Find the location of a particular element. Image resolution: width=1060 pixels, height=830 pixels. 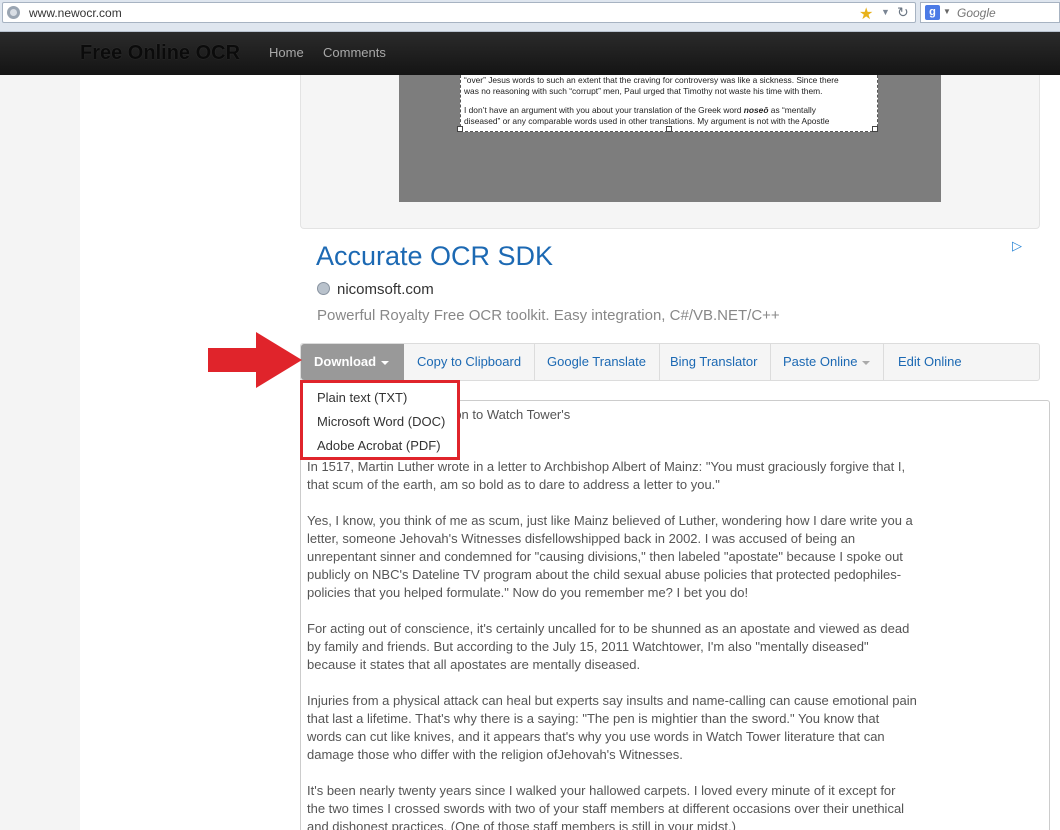

browser-toolbar: www.newocr.com ★ ▼ ↻ g ▼ Google is located at coordinates (530, 16).